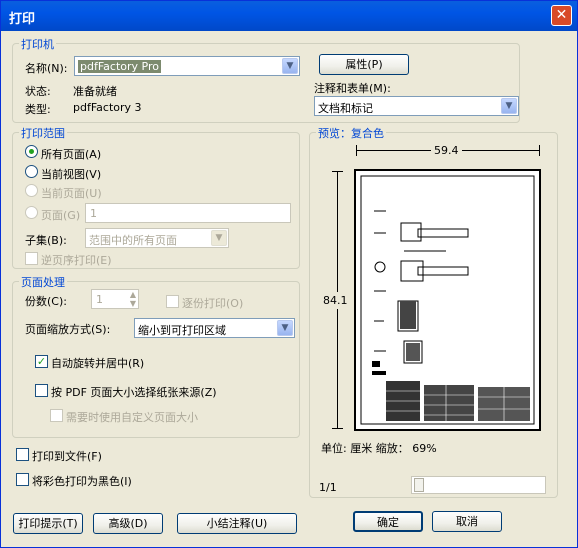 This screenshot has height=548, width=578. What do you see at coordinates (22, 19) in the screenshot?
I see `dialog-title: 打印` at bounding box center [22, 19].